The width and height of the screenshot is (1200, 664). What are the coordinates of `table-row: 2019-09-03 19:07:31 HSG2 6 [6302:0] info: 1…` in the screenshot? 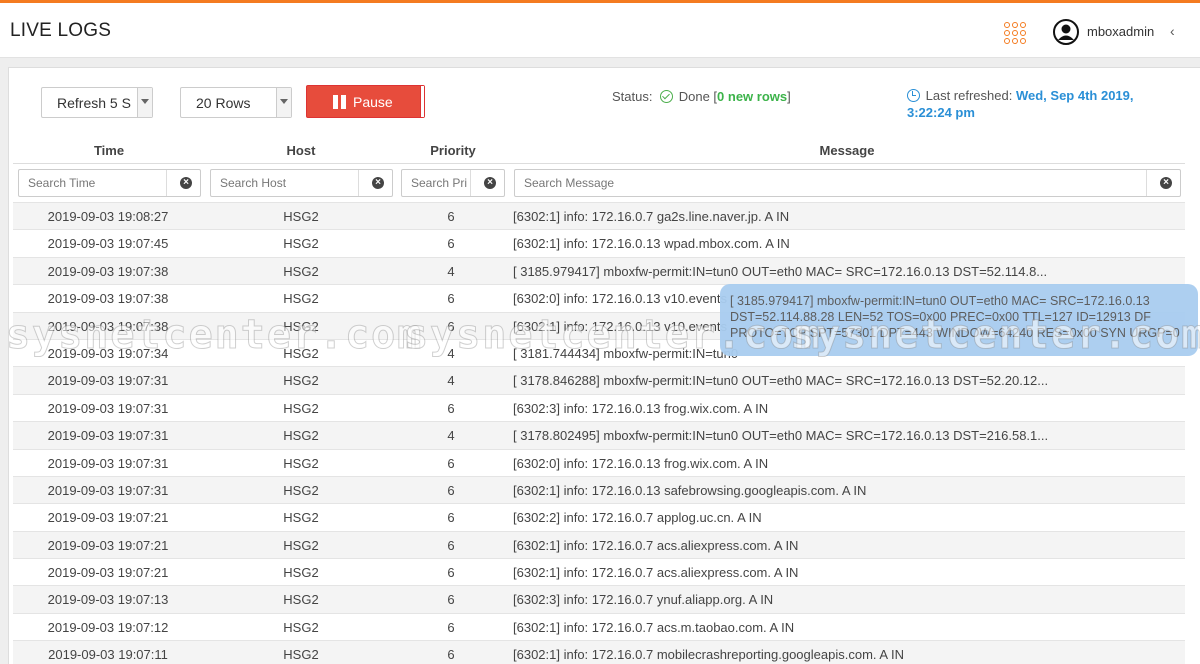 It's located at (599, 462).